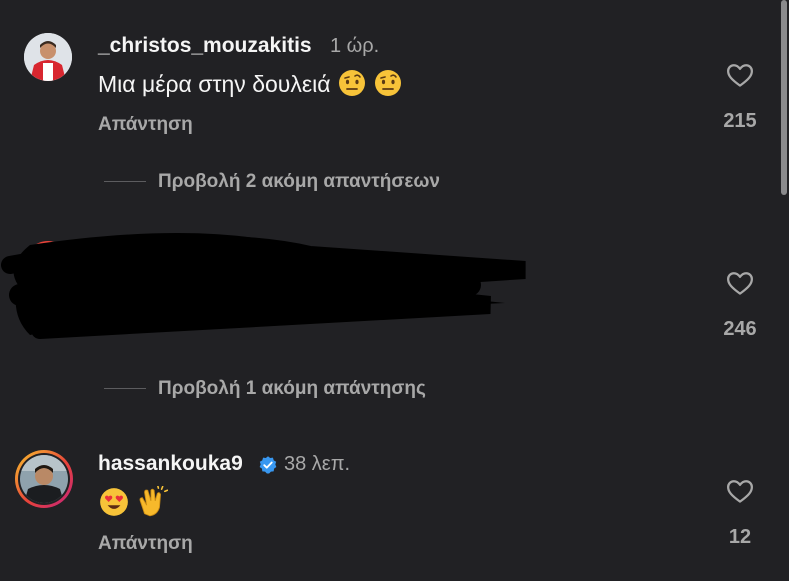  Describe the element at coordinates (784, 97) in the screenshot. I see `scrollbar` at that location.